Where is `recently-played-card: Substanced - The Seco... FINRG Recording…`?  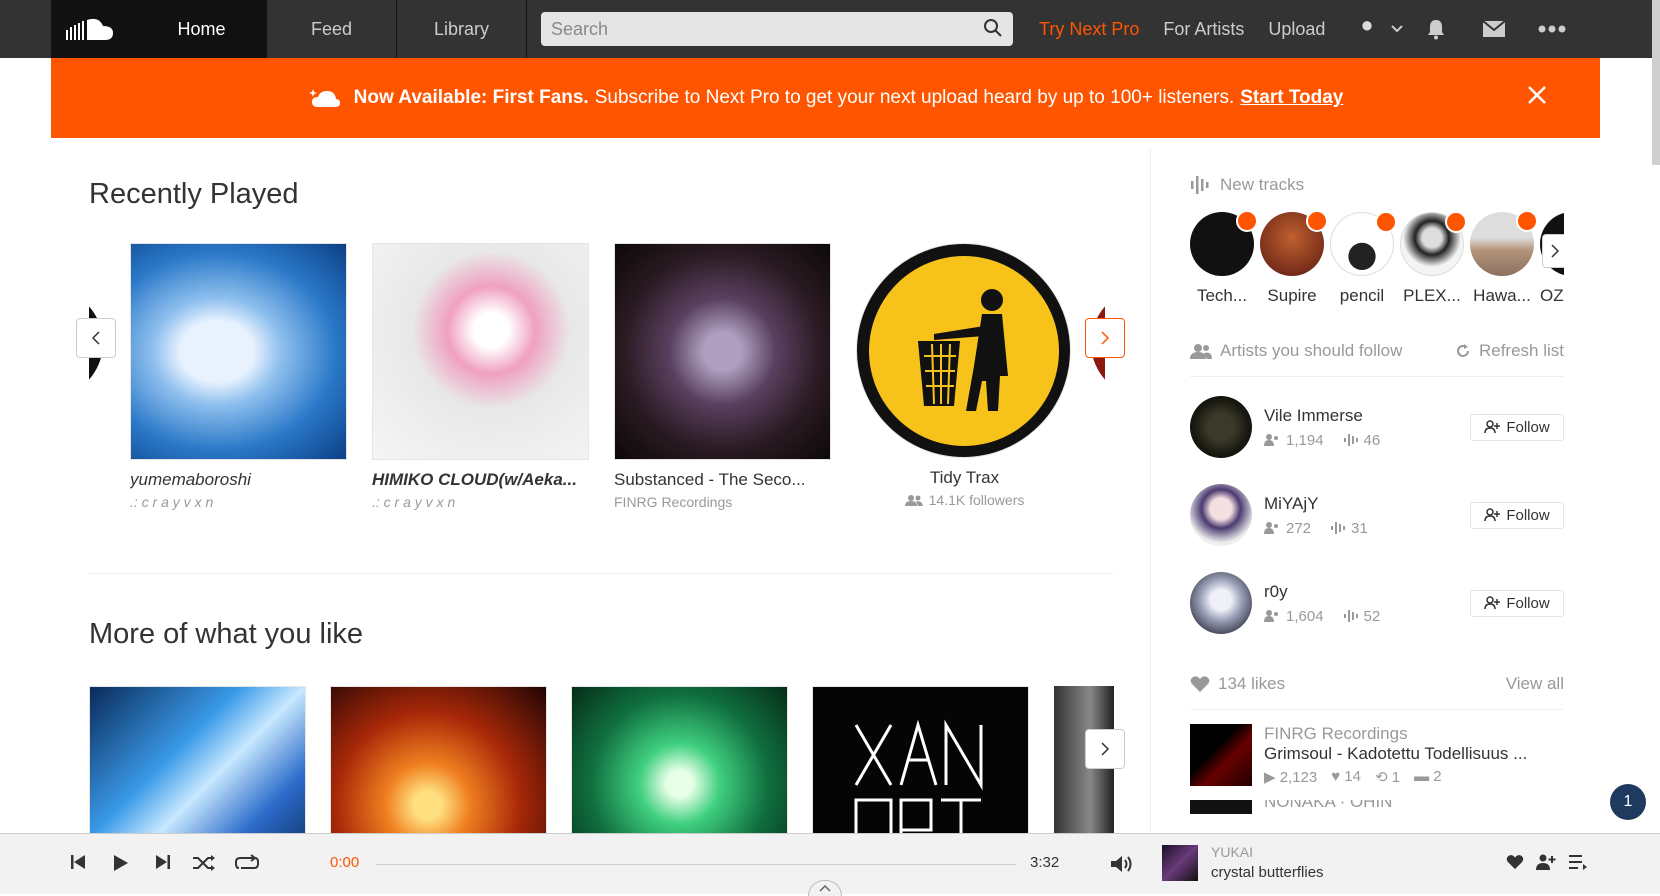
recently-played-card: Substanced - The Seco... FINRG Recording… is located at coordinates (722, 376).